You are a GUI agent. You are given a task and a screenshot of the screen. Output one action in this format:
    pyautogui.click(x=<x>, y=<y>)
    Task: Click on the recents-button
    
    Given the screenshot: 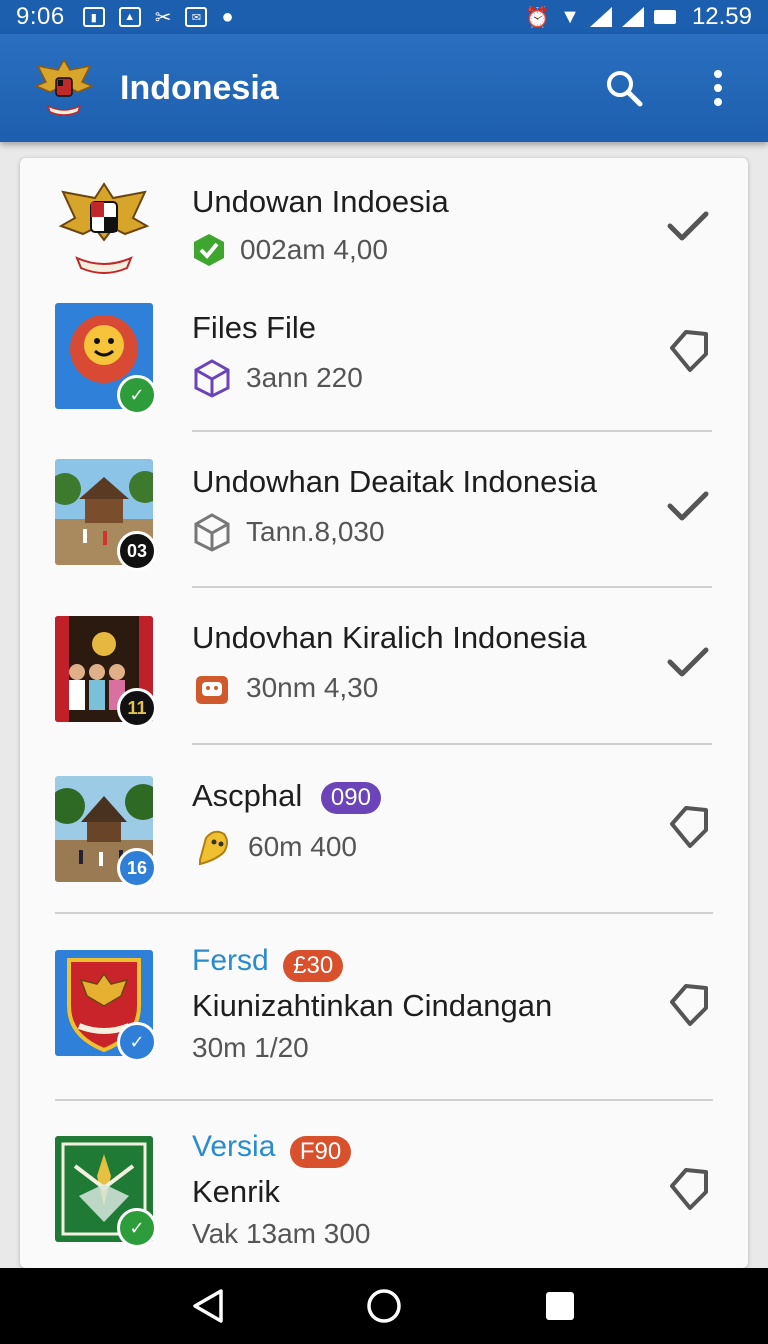 What is the action you would take?
    pyautogui.click(x=560, y=1306)
    